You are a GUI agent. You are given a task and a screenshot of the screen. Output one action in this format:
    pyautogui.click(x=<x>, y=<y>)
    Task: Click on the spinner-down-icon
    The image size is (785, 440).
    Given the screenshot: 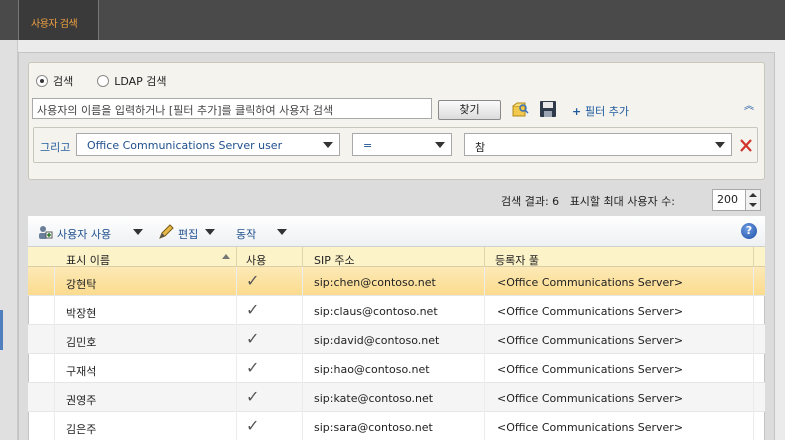 What is the action you would take?
    pyautogui.click(x=753, y=205)
    